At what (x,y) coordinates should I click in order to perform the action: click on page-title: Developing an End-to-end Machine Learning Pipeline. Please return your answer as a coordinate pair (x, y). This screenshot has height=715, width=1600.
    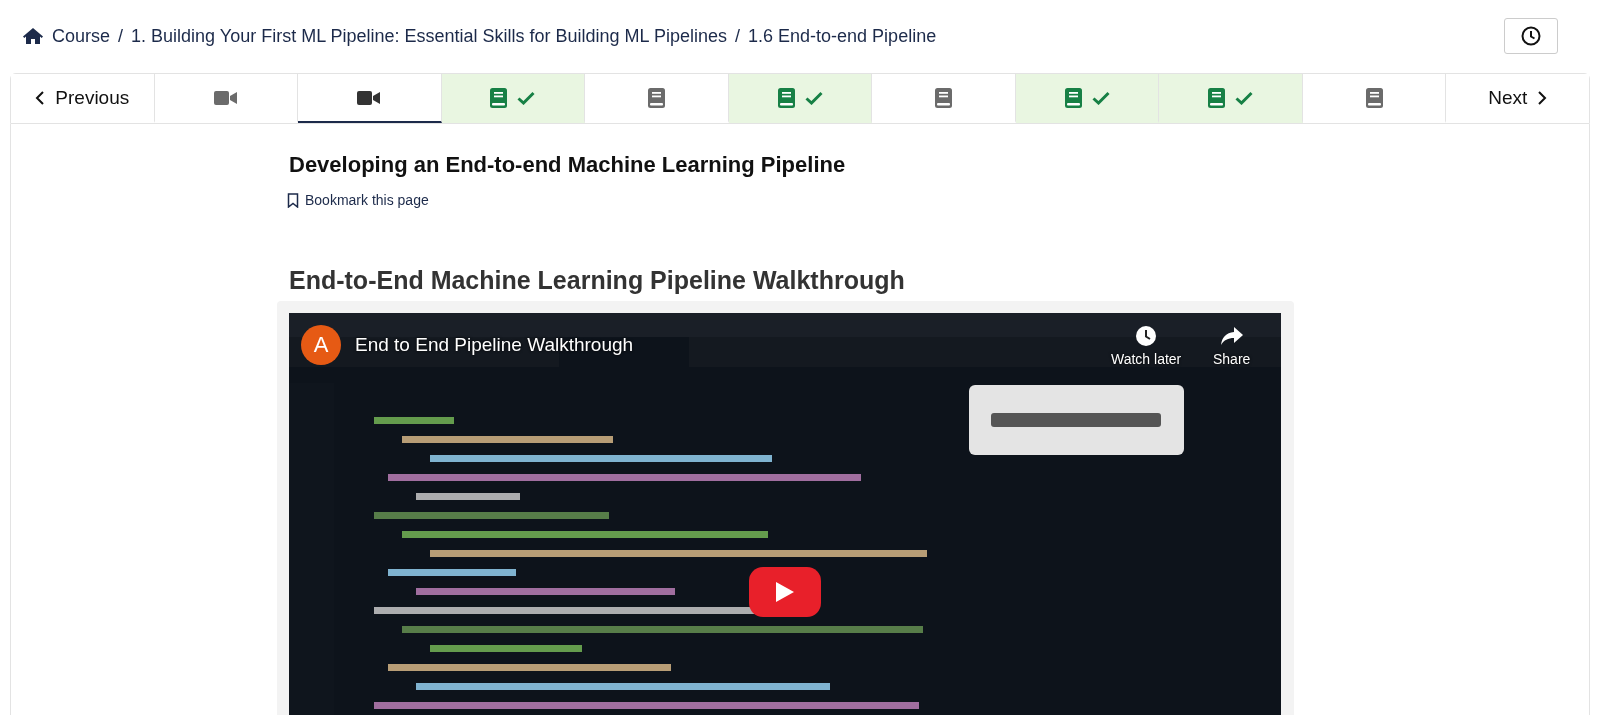
    Looking at the image, I should click on (568, 165).